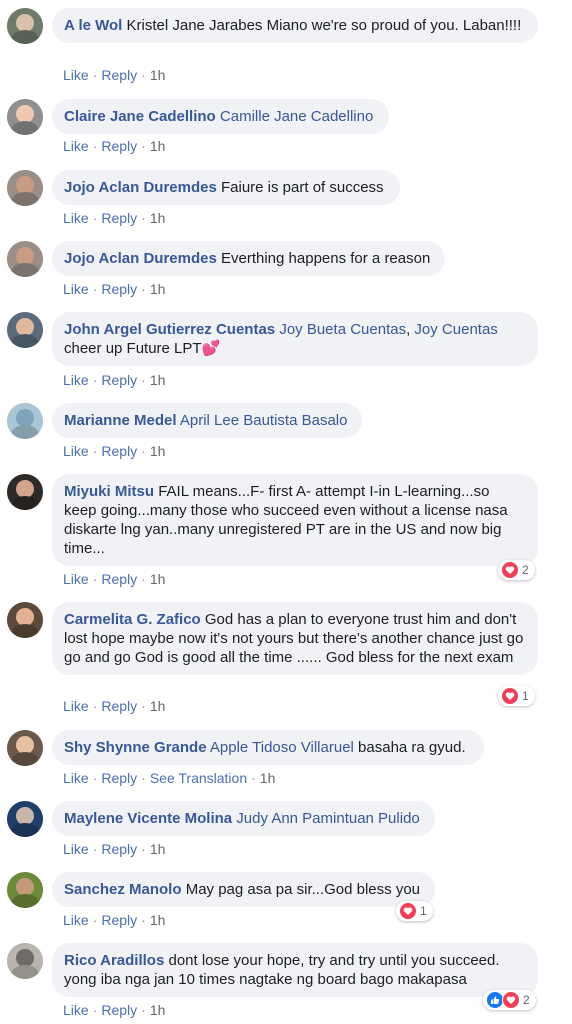  Describe the element at coordinates (135, 747) in the screenshot. I see `comment-author: Shy Shynne Grande` at that location.